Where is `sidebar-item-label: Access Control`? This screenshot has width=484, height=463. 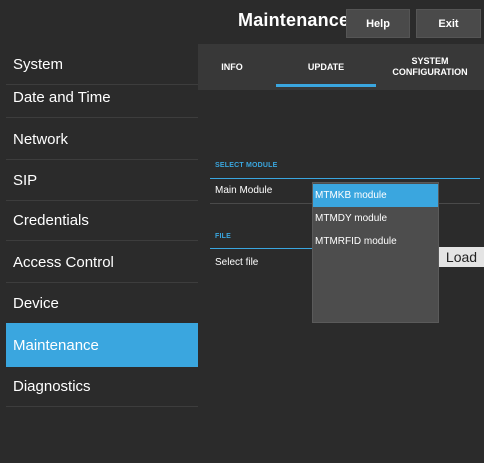 sidebar-item-label: Access Control is located at coordinates (63, 262).